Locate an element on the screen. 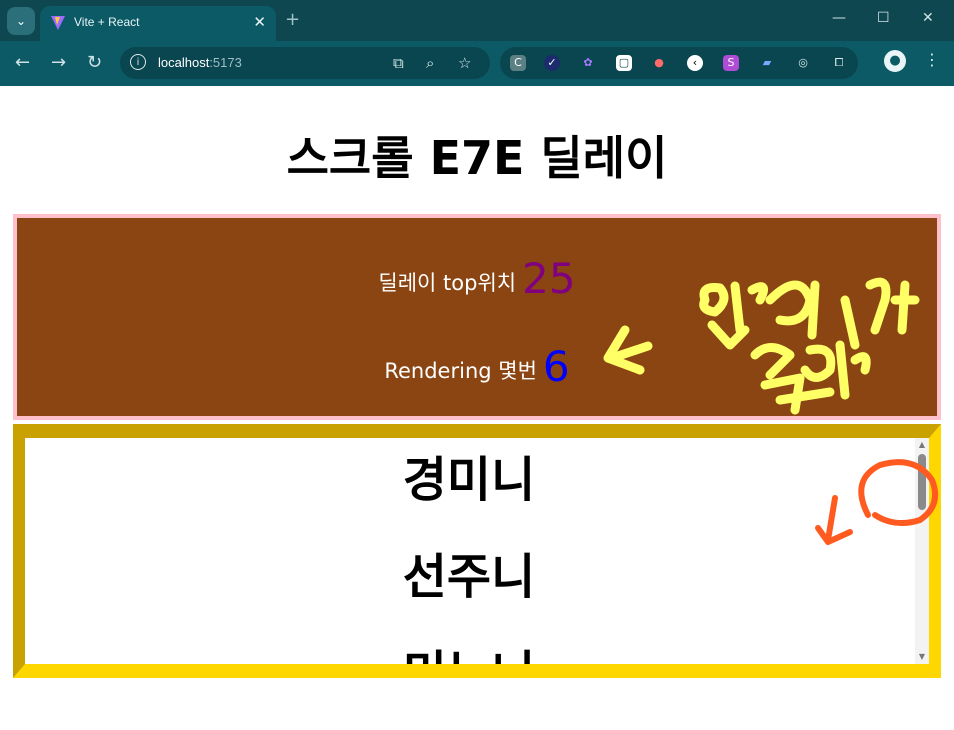  delay-row: 딜레이 top위치 25 is located at coordinates (477, 278).